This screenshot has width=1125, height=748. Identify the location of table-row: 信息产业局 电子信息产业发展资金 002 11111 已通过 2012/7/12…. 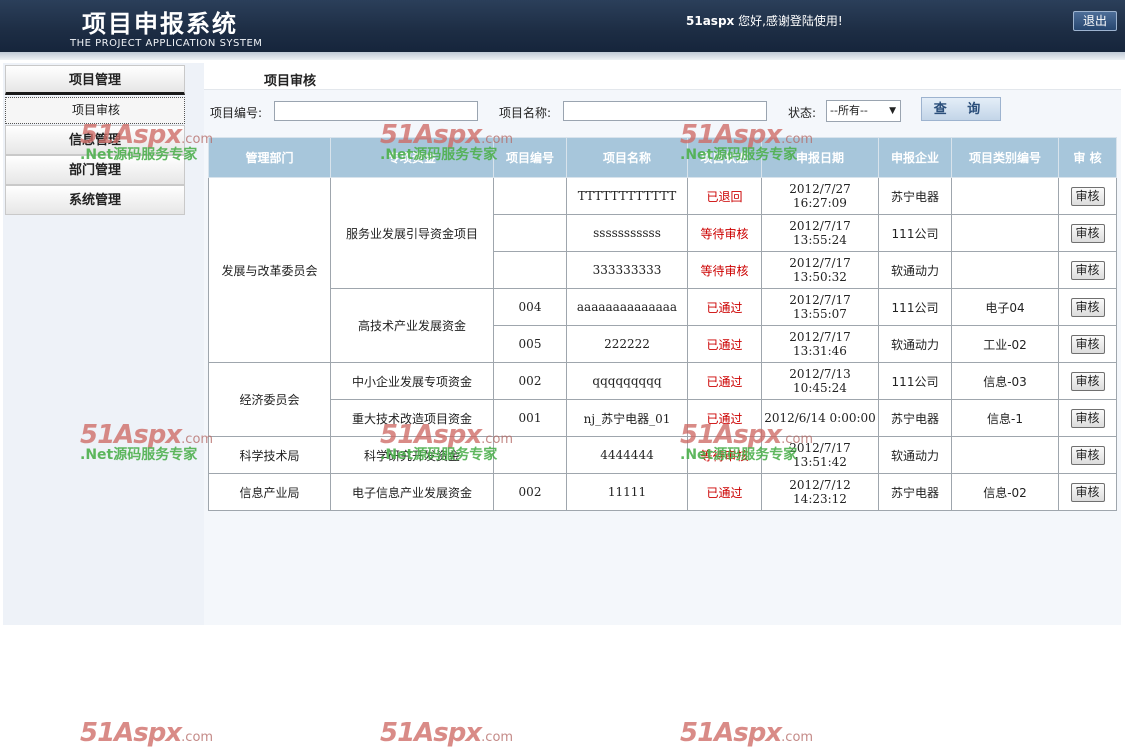
(662, 492).